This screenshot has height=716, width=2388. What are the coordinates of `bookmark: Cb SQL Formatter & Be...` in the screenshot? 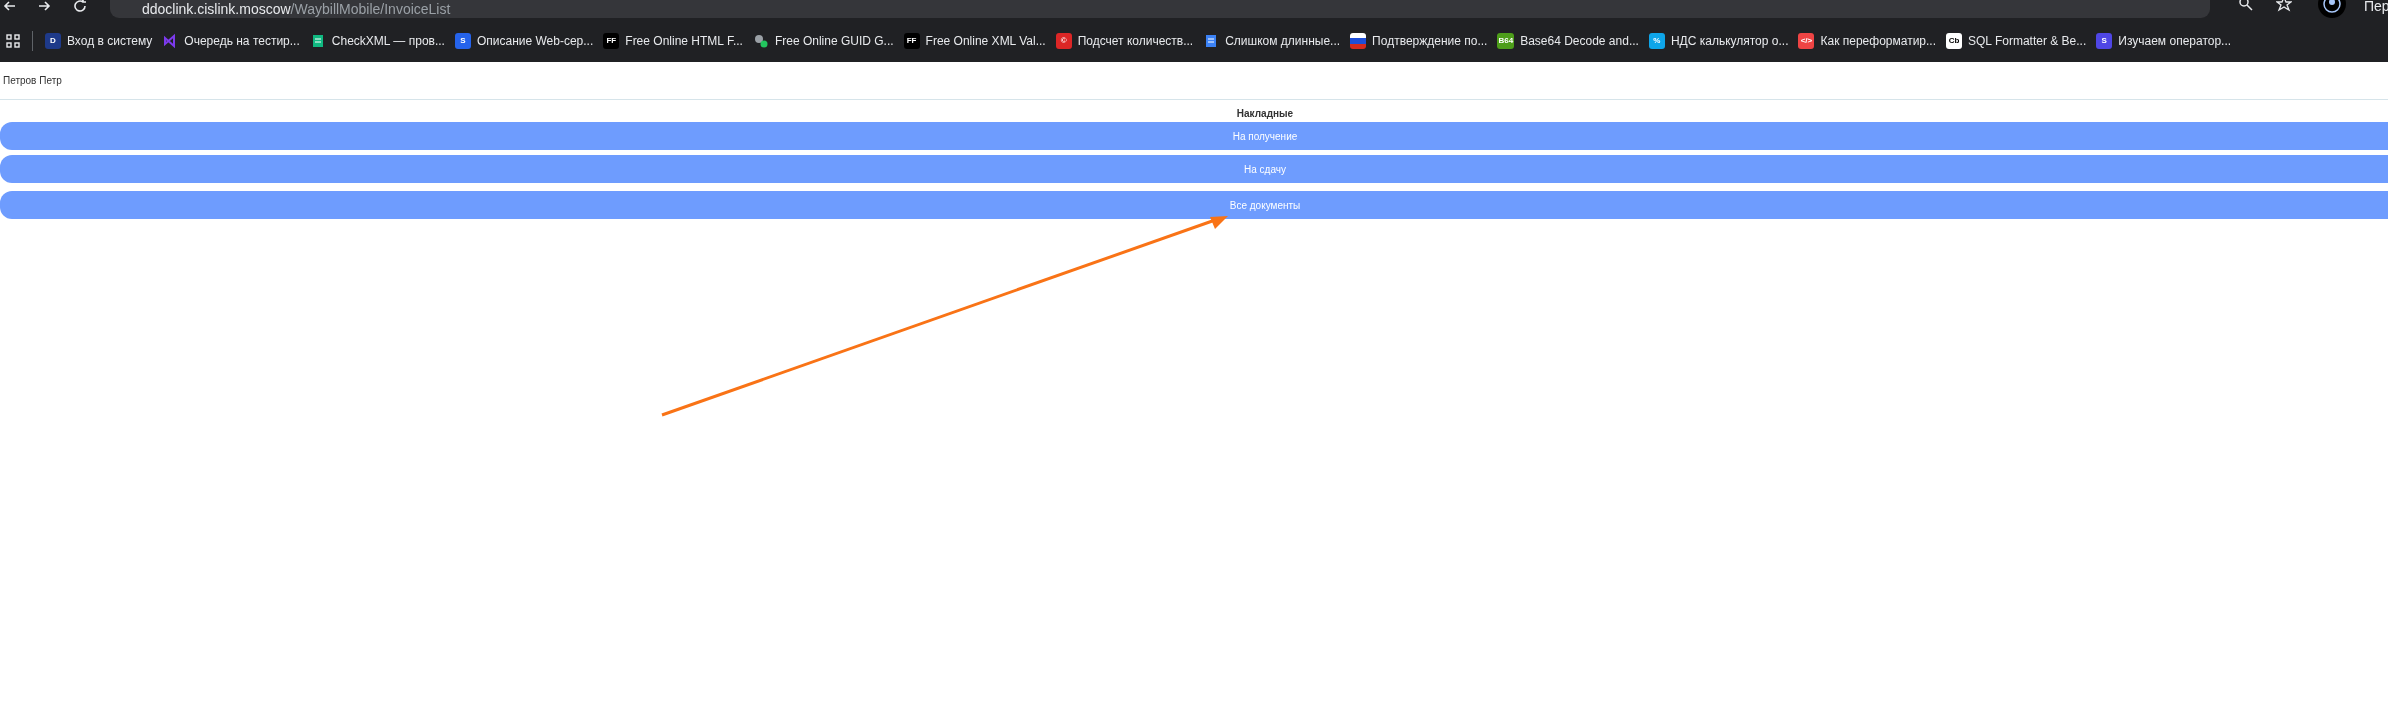 It's located at (2016, 41).